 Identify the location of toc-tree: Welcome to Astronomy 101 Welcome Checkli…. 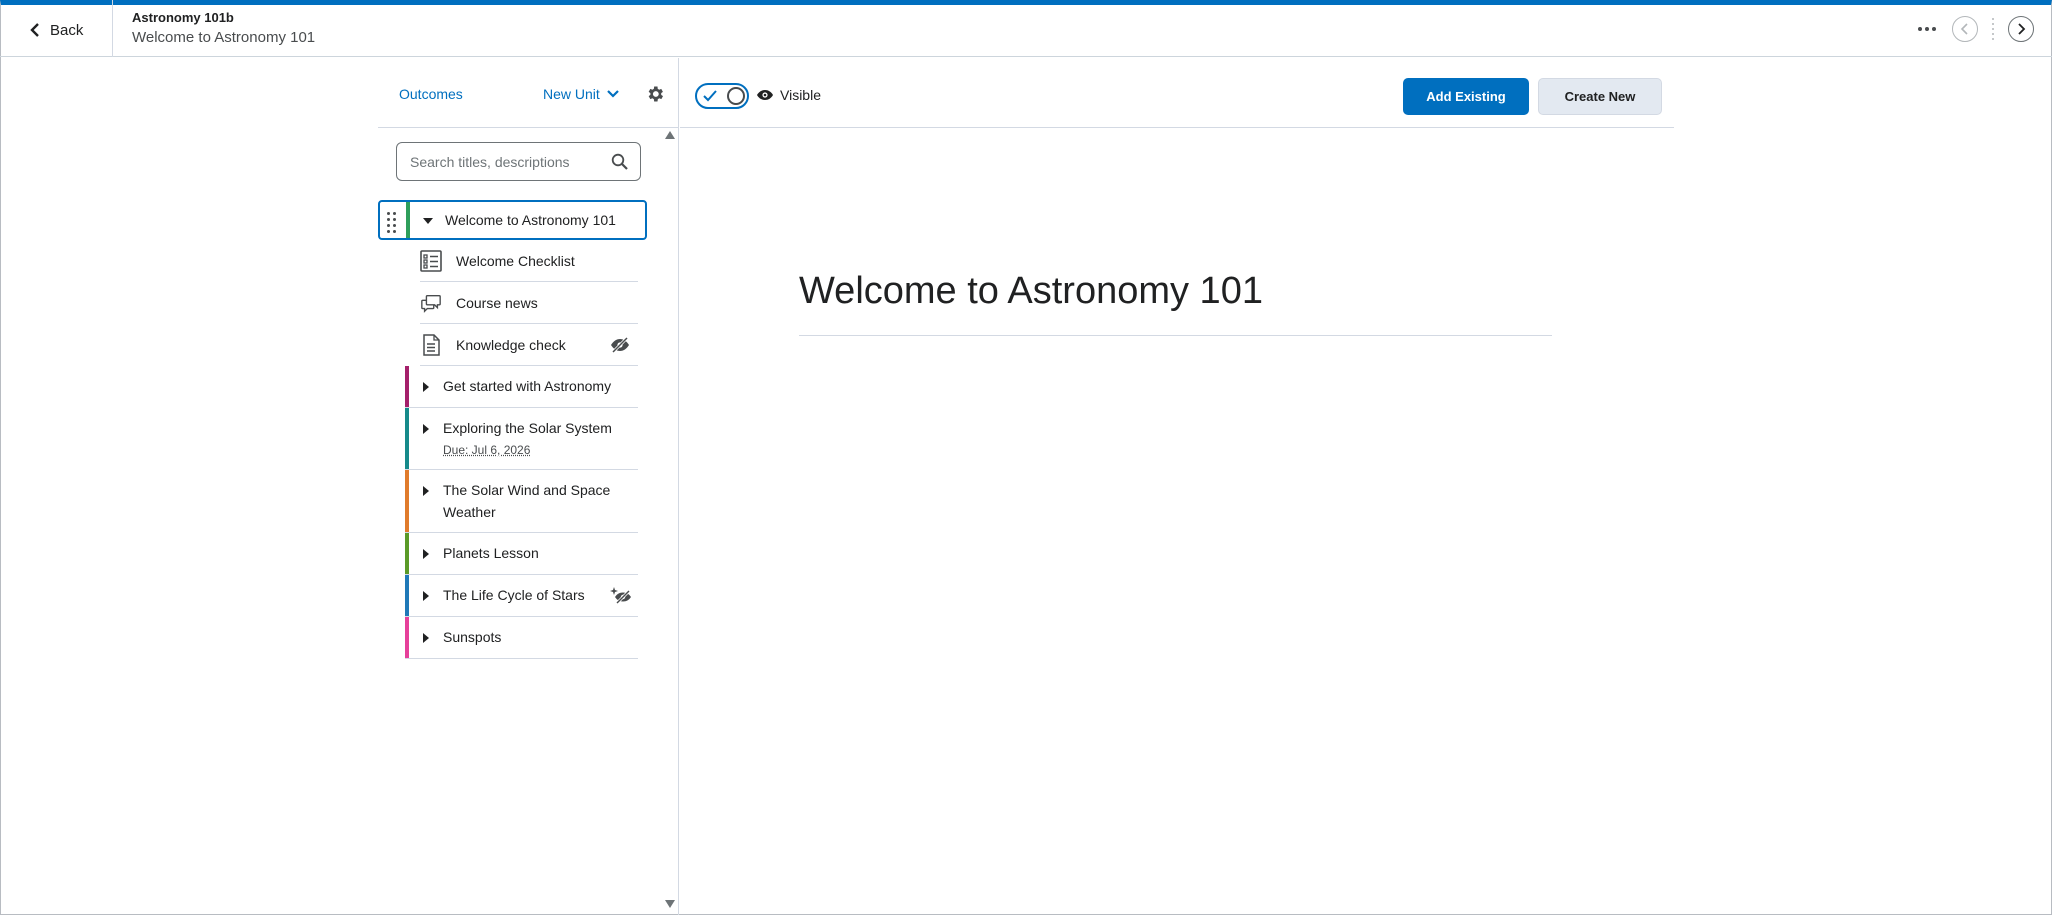
(512, 429).